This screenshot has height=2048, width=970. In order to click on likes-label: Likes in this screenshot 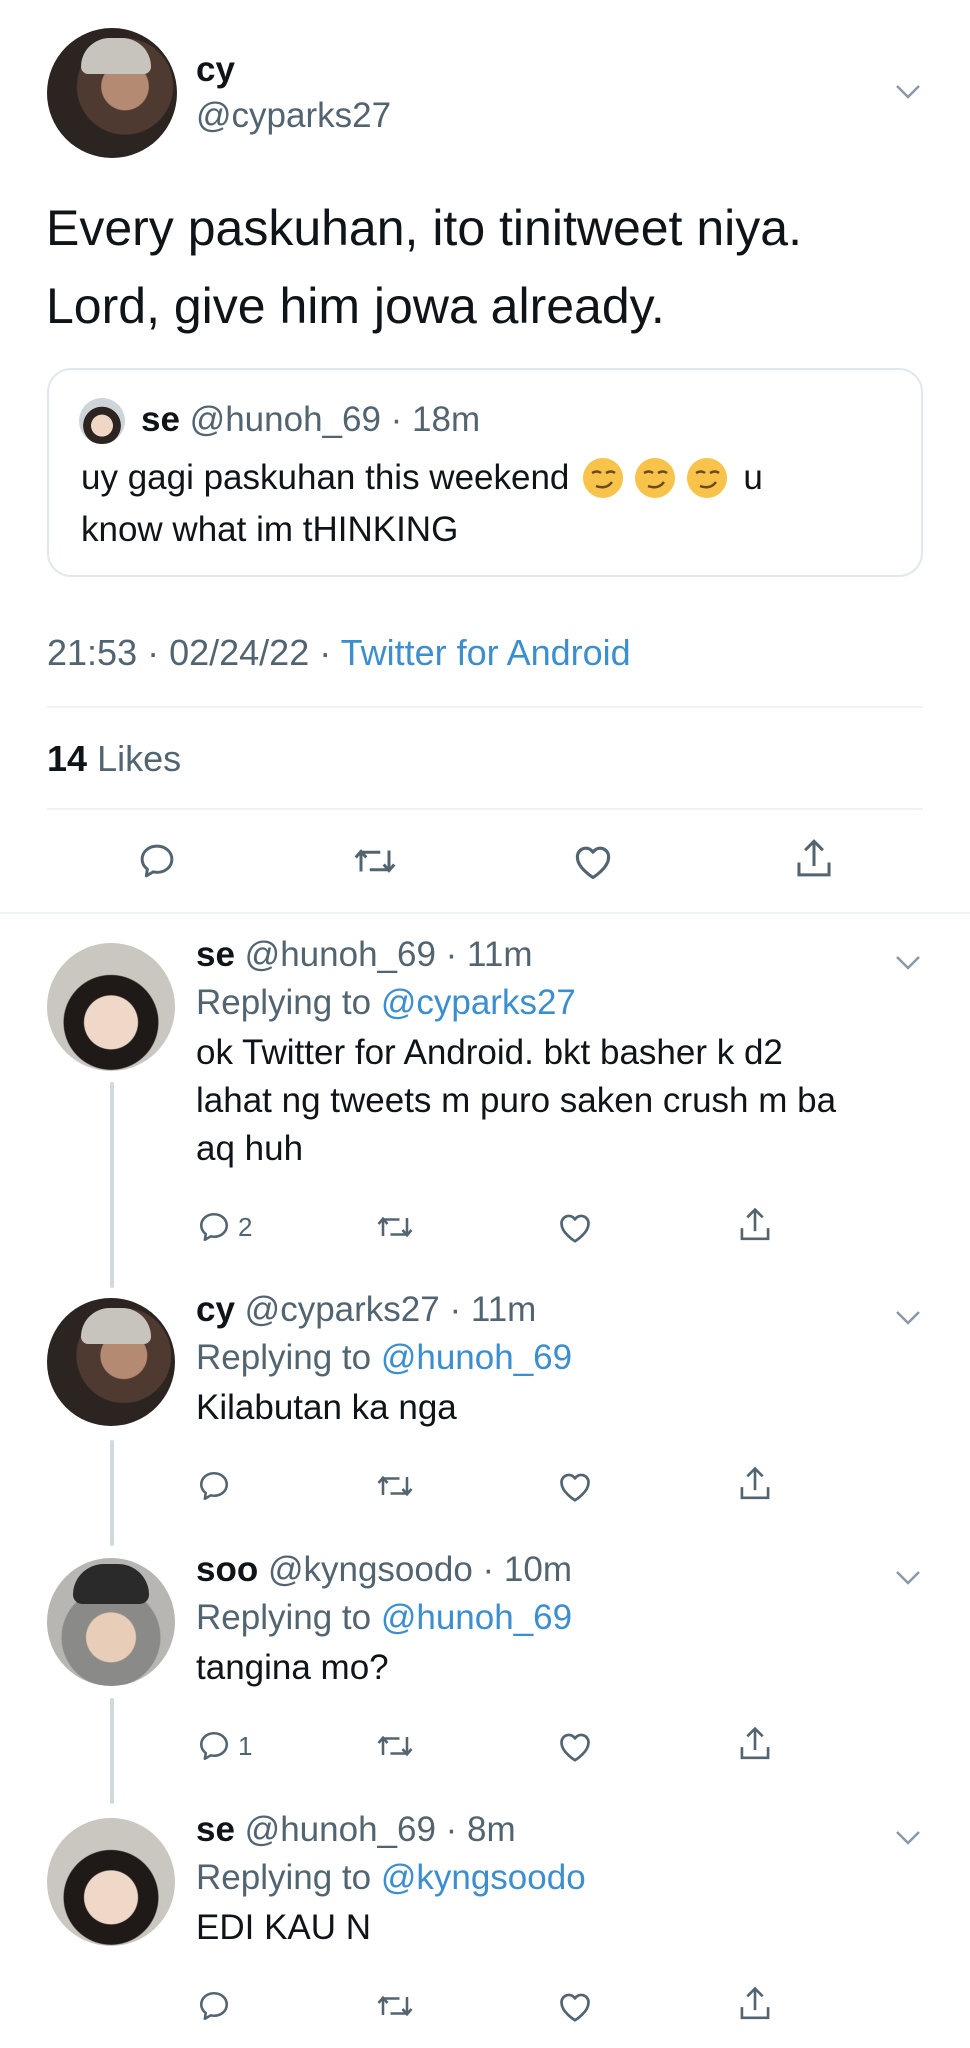, I will do `click(139, 758)`.